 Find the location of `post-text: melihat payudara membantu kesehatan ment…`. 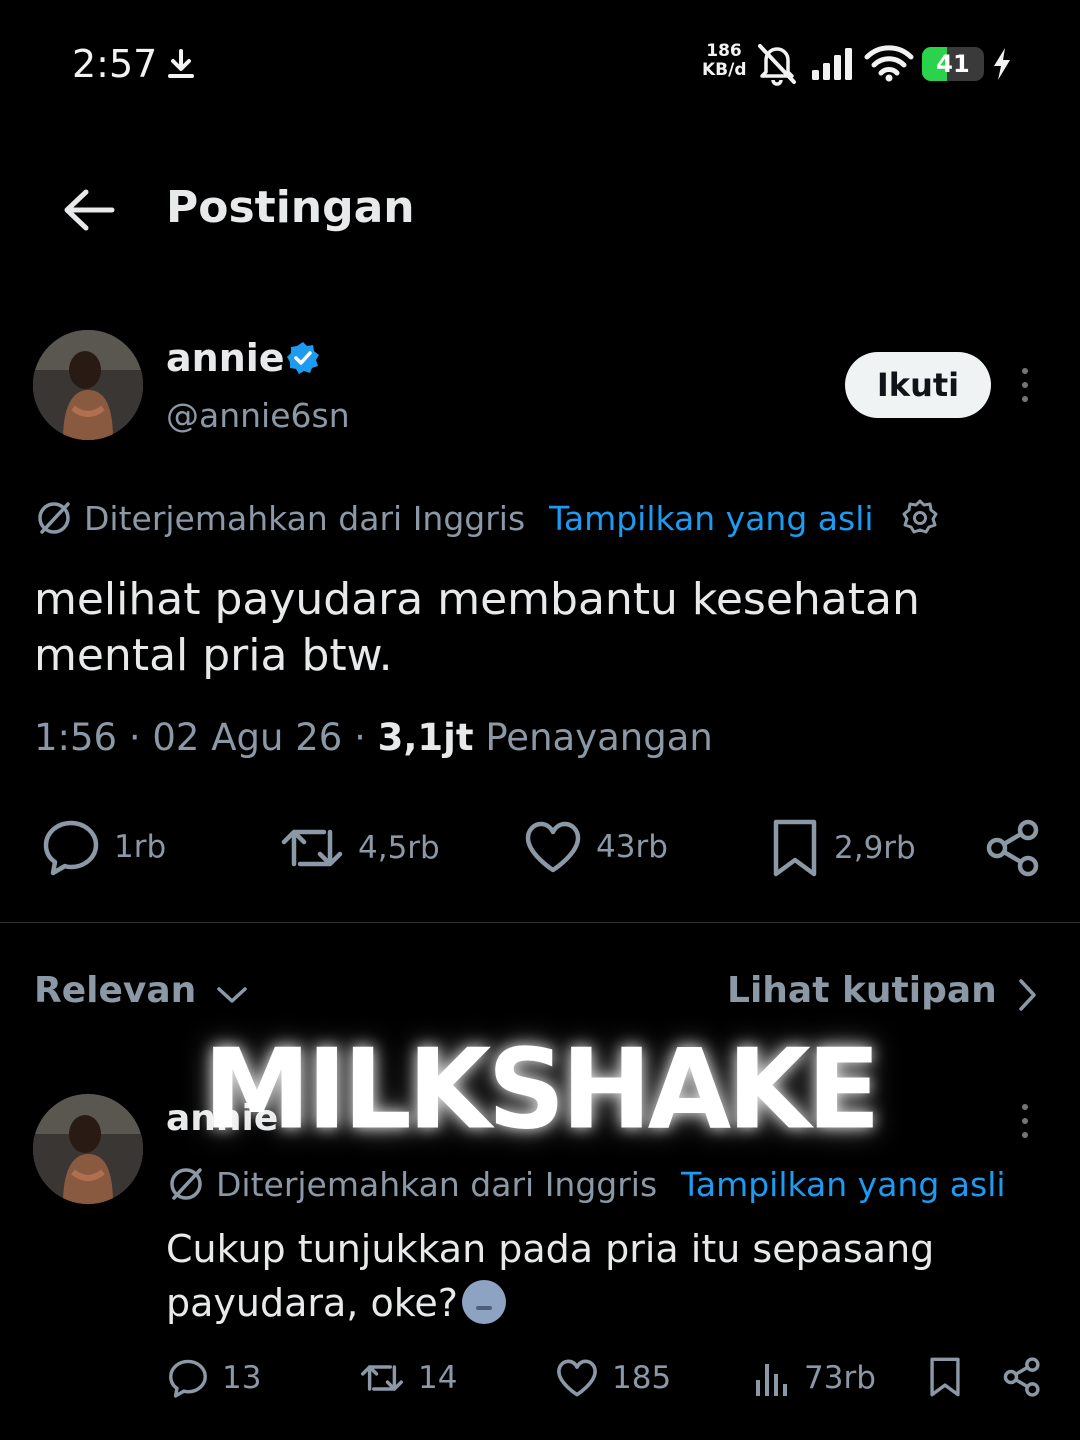

post-text: melihat payudara membantu kesehatan ment… is located at coordinates (477, 627).